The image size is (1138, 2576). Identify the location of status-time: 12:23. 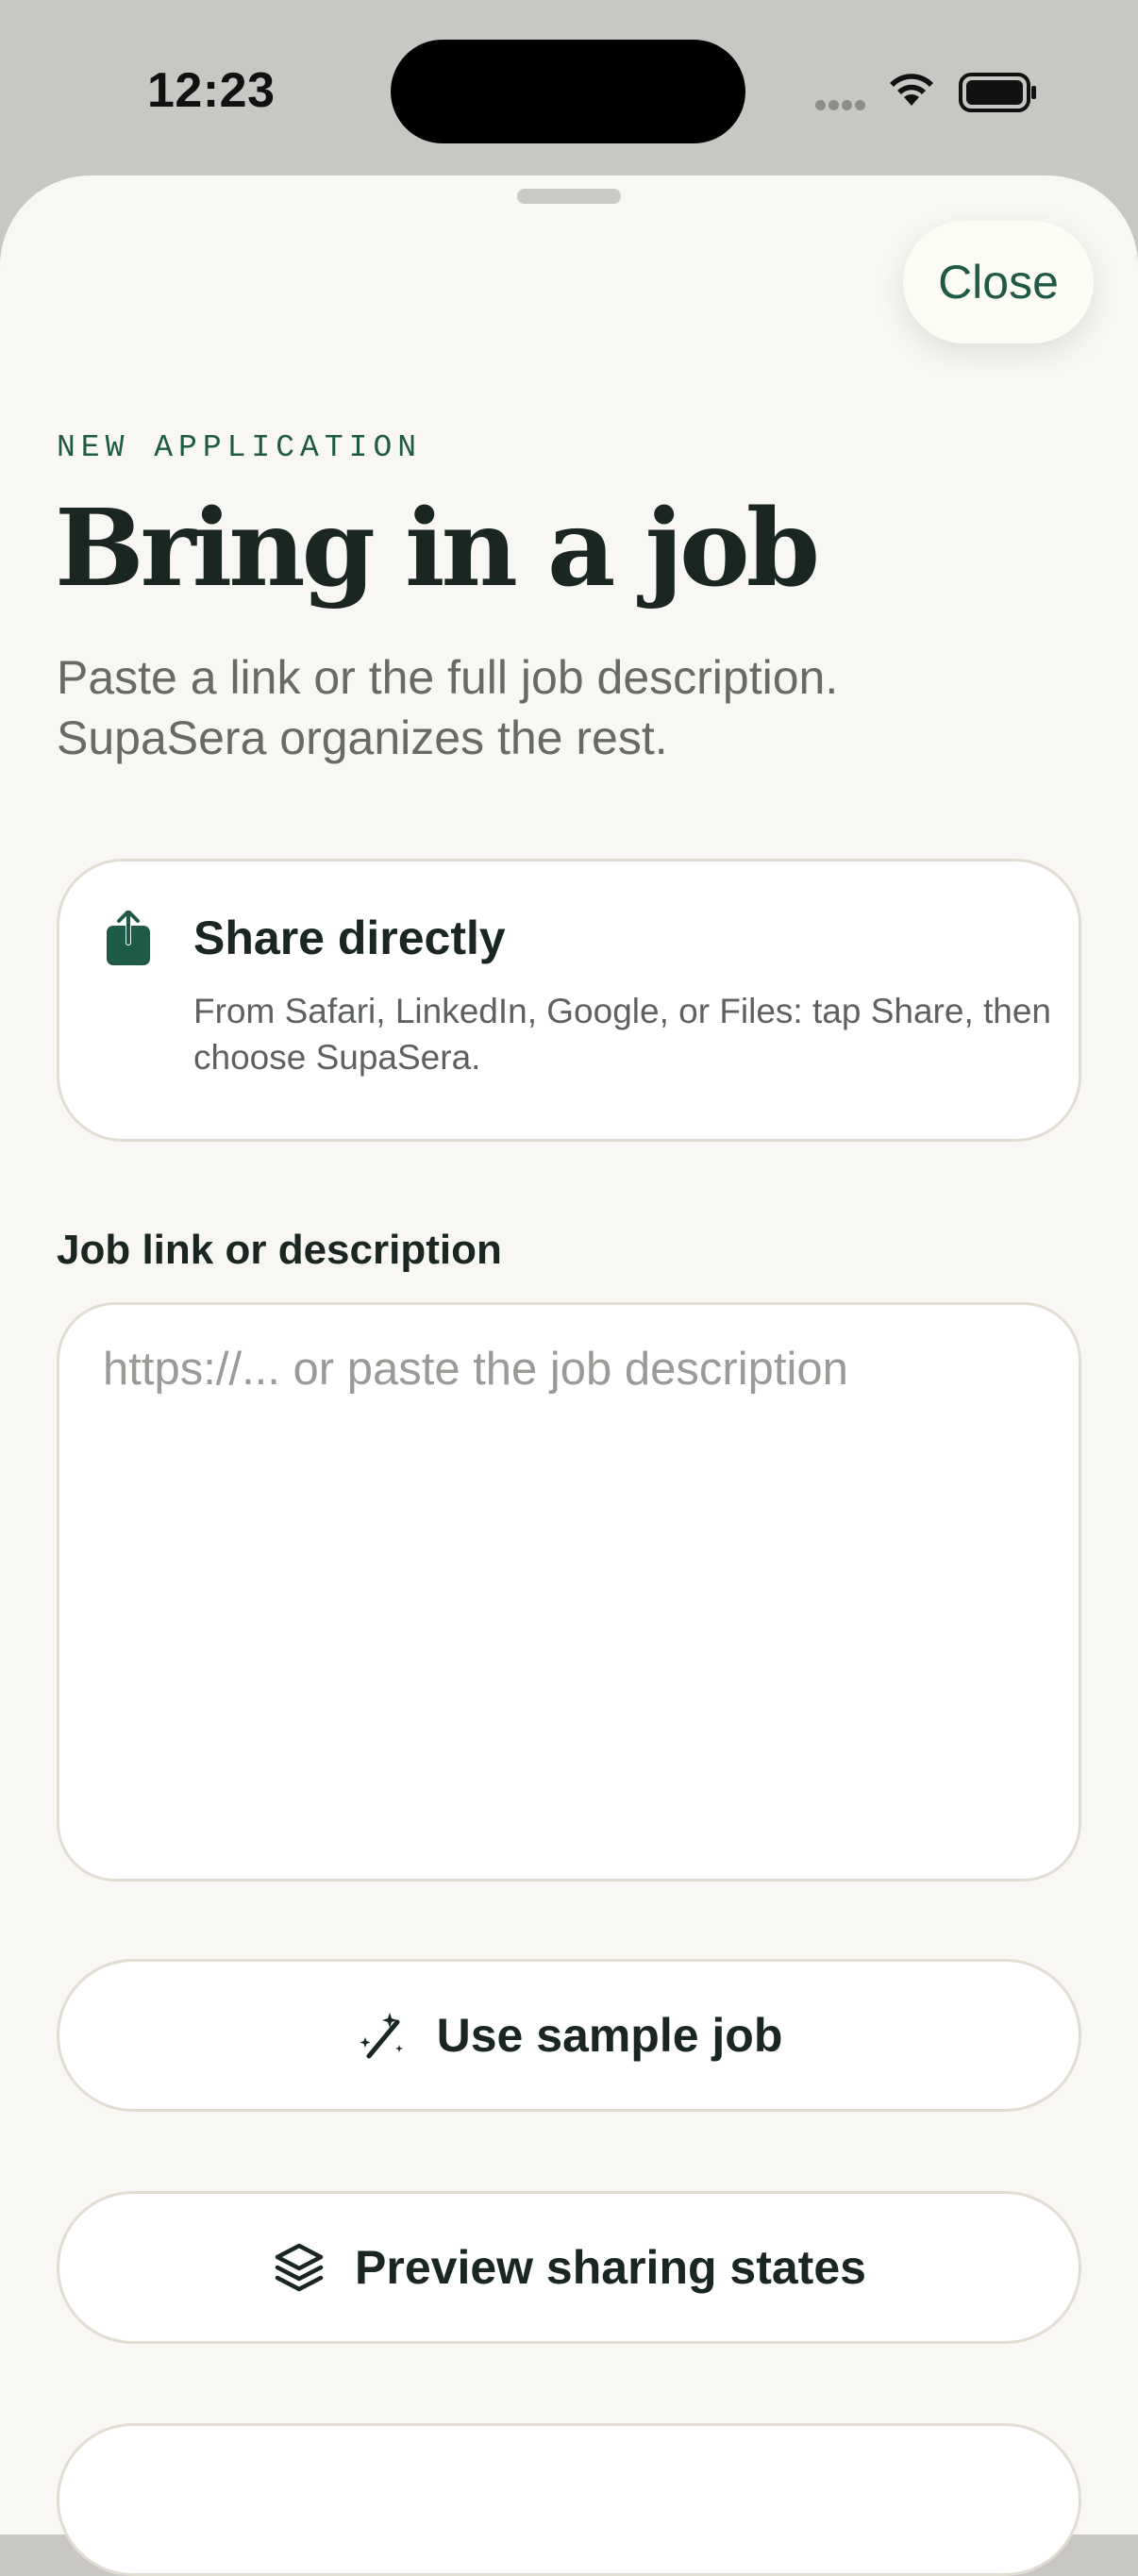
(212, 90).